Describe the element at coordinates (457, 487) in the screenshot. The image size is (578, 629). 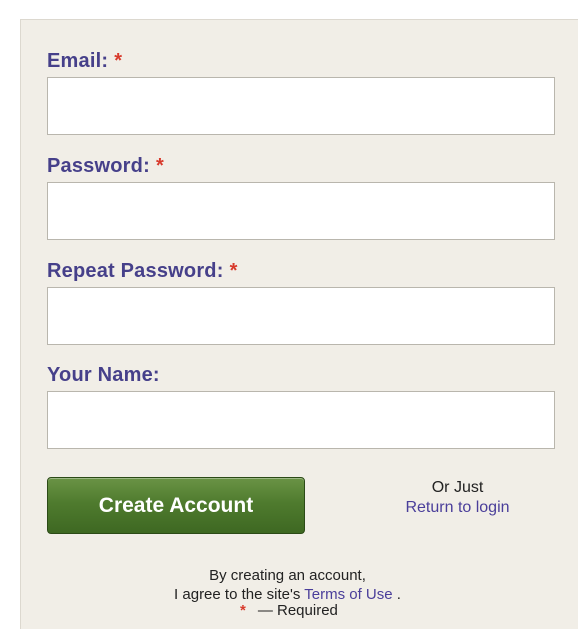
I see `or-just-text: Or Just` at that location.